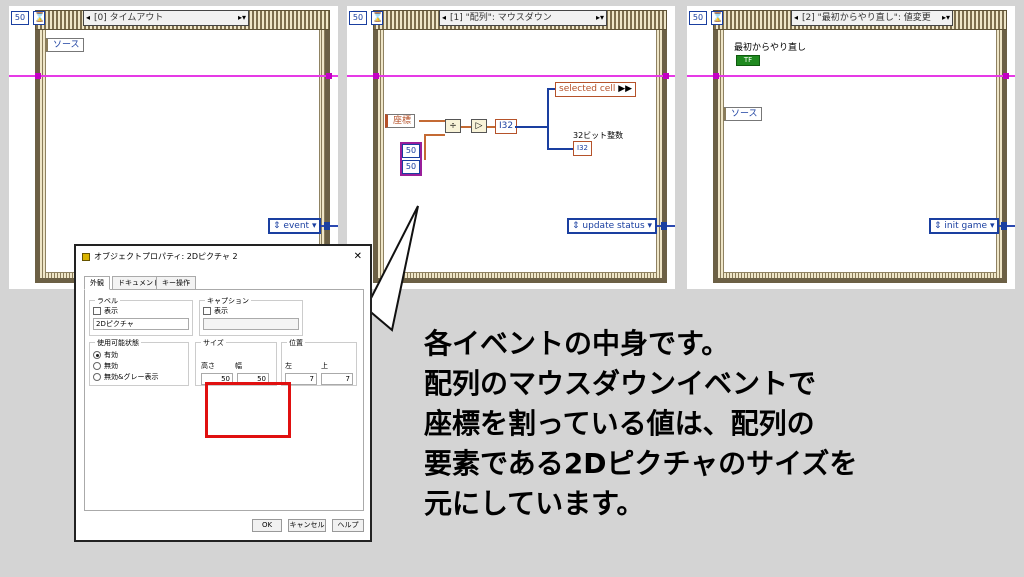 This screenshot has height=577, width=1024. What do you see at coordinates (131, 377) in the screenshot?
I see `state-option-label: 無効&グレー表示` at bounding box center [131, 377].